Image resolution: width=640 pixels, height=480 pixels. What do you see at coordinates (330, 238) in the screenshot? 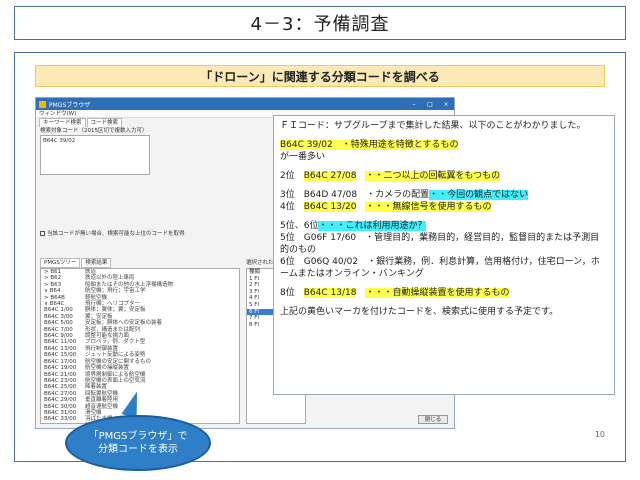
I see `rank-5-code: G06F 17/60` at bounding box center [330, 238].